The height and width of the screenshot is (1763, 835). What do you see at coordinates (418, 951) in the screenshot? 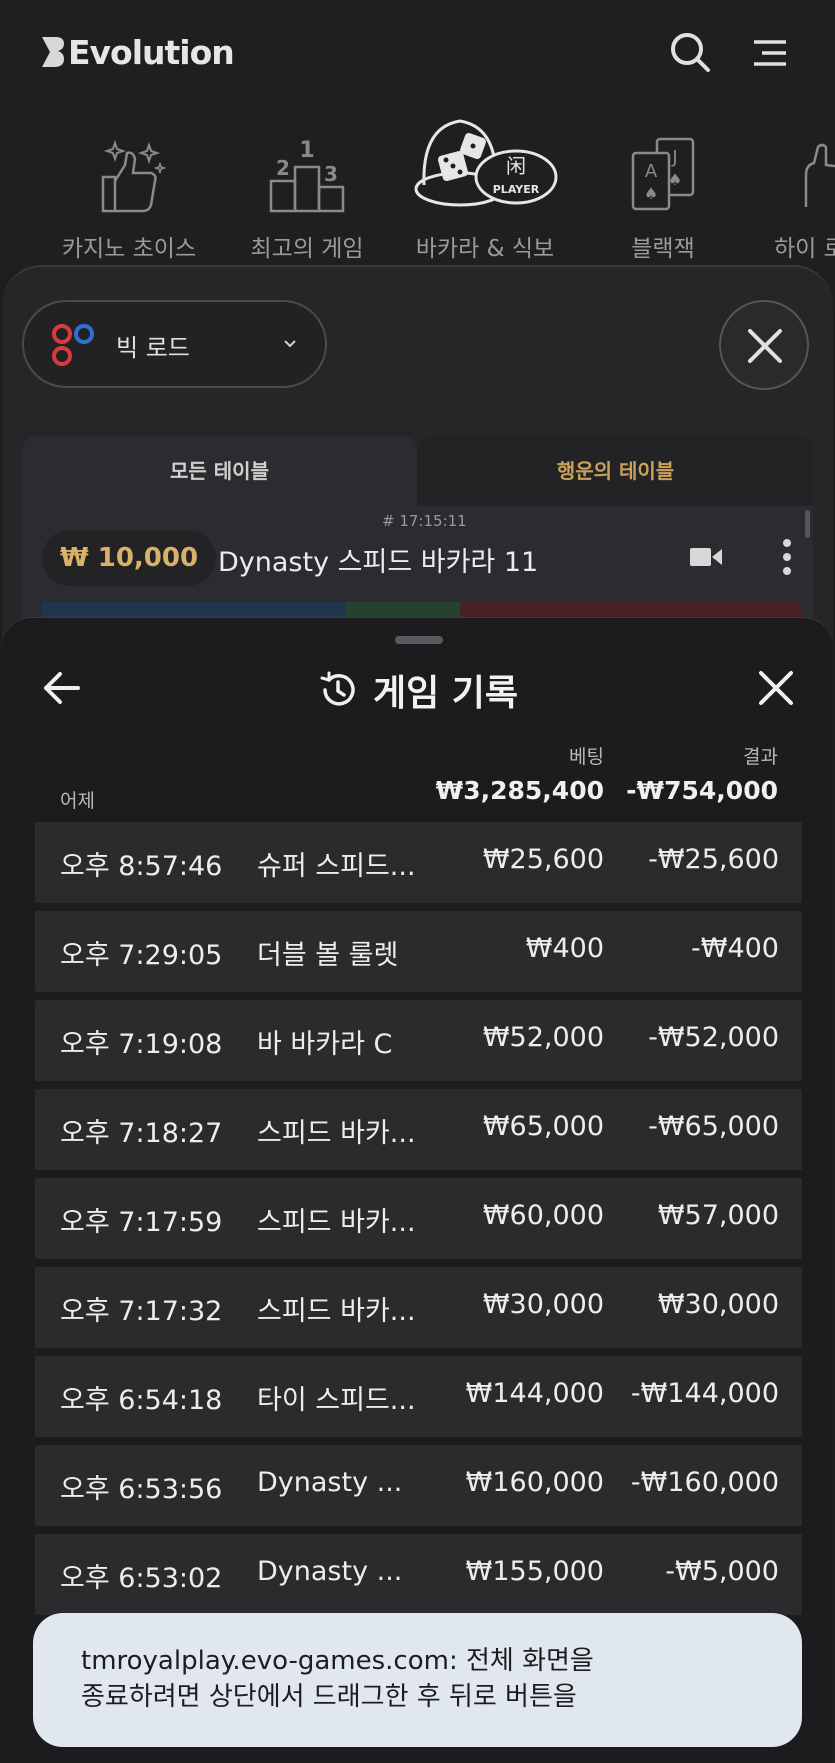
I see `history-row: 오후 7:29:05 더블 볼 룰렛 ₩400 -₩400` at bounding box center [418, 951].